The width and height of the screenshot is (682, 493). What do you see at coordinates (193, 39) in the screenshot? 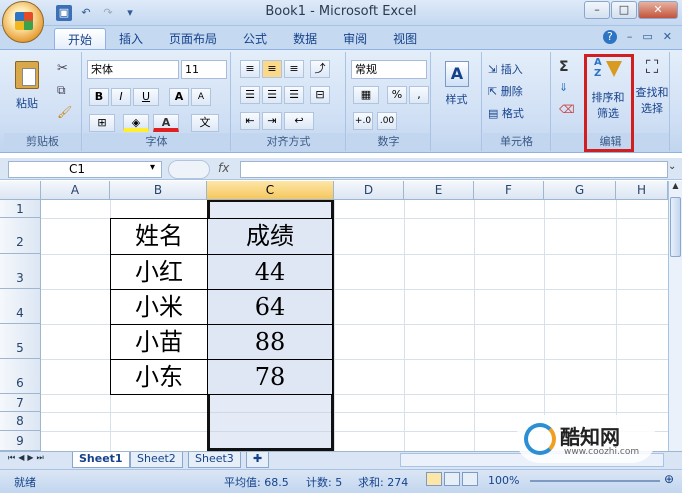
I see `tab-page-layout: 页面布局` at bounding box center [193, 39].